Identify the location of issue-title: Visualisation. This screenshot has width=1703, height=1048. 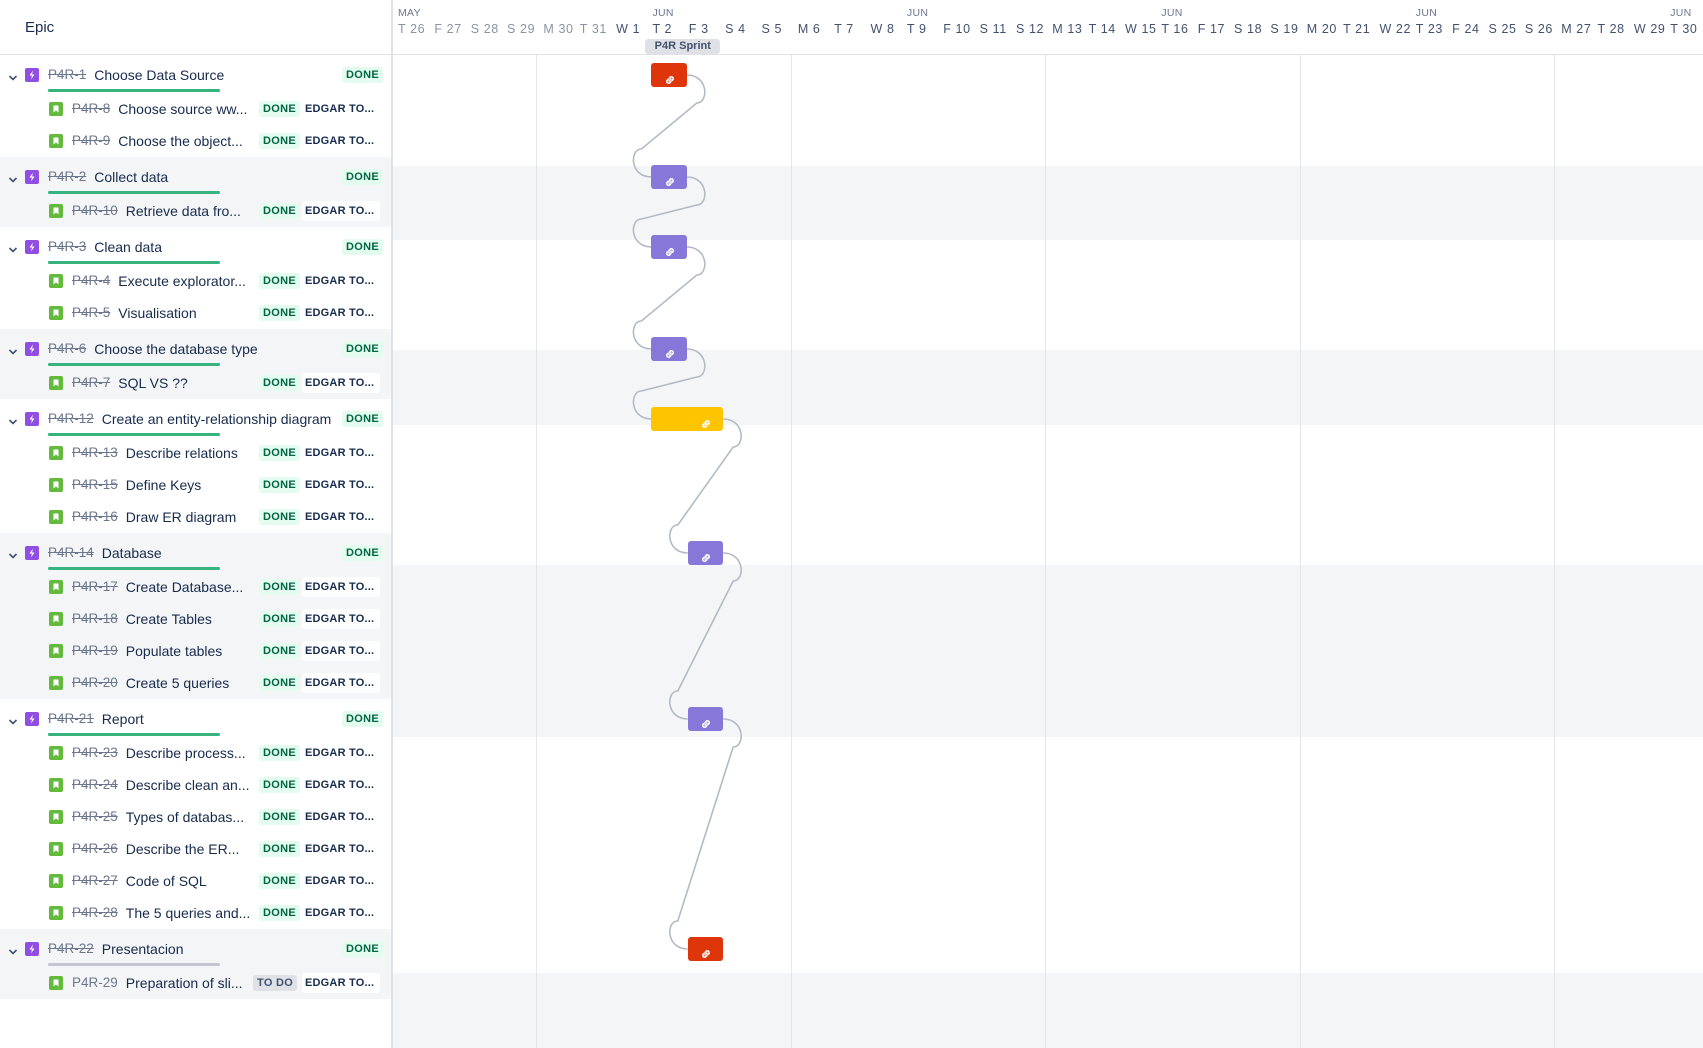
(157, 313).